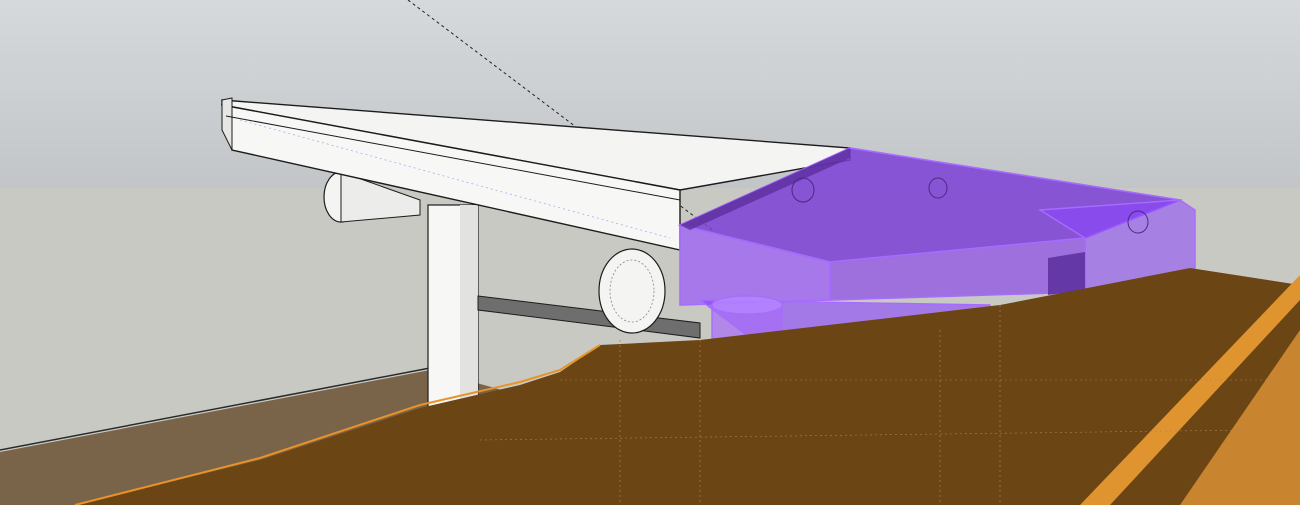 This screenshot has width=1300, height=505. What do you see at coordinates (632, 291) in the screenshot?
I see `right-cylinder-end` at bounding box center [632, 291].